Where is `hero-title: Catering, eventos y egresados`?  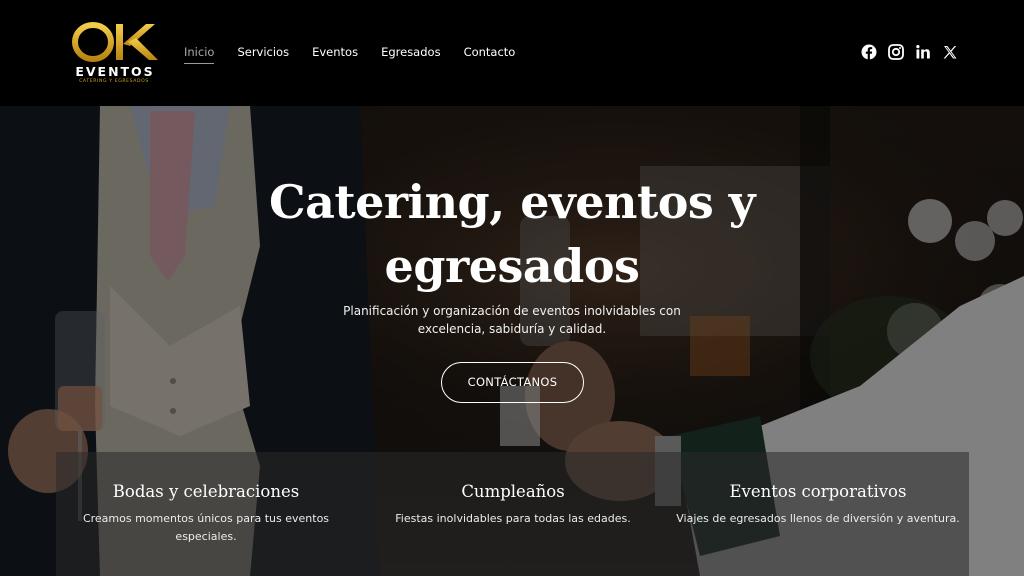 hero-title: Catering, eventos y egresados is located at coordinates (512, 234).